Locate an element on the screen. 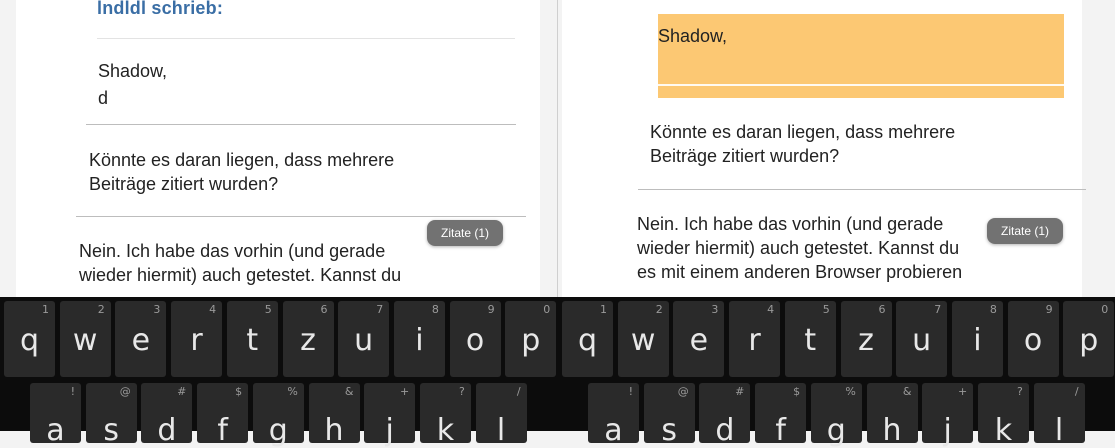 Image resolution: width=1115 pixels, height=448 pixels. text-line: Könnte es daran liegen, dass mehrere is located at coordinates (803, 132).